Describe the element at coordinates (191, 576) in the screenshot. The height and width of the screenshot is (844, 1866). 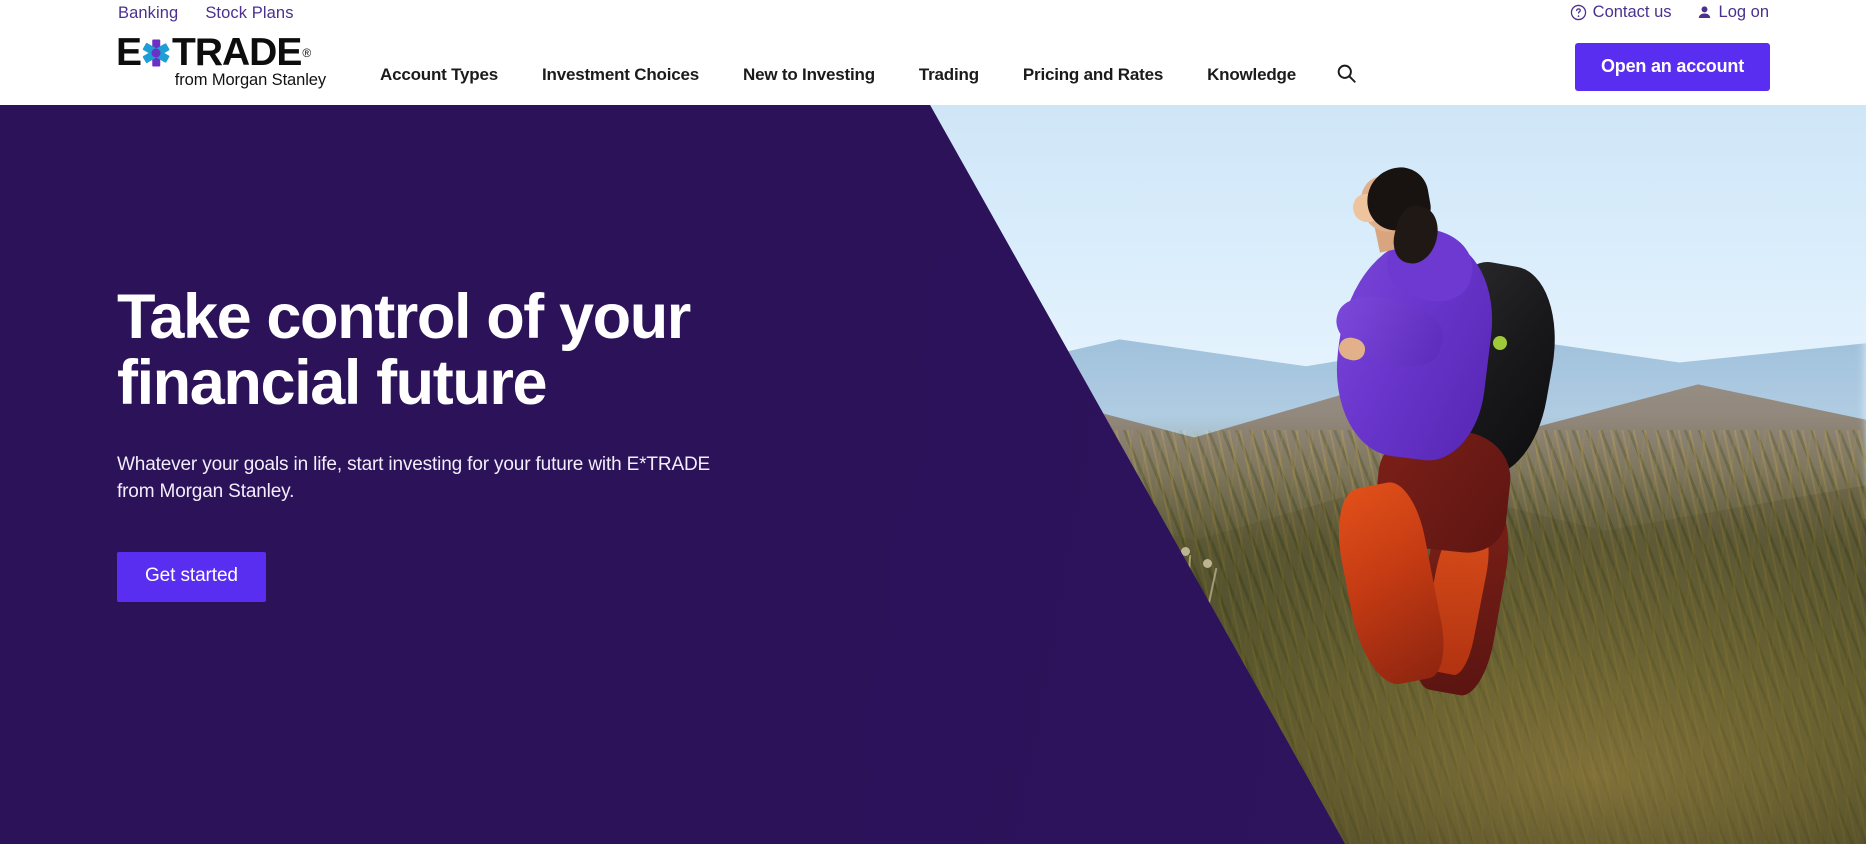
I see `get-started-button: Get started` at that location.